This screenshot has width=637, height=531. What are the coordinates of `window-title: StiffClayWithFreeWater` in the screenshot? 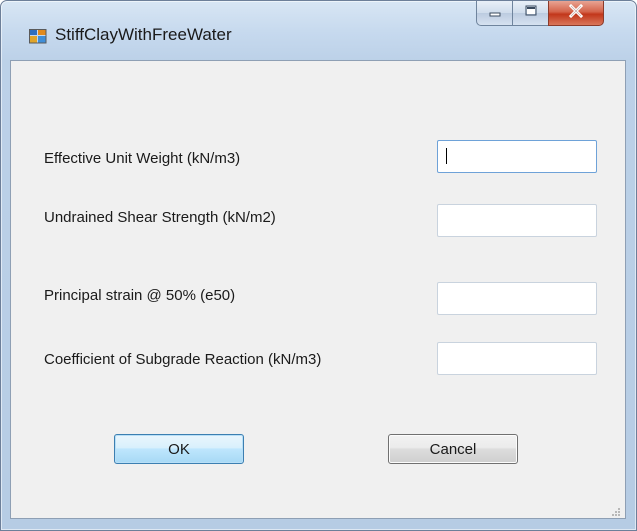 It's located at (143, 34).